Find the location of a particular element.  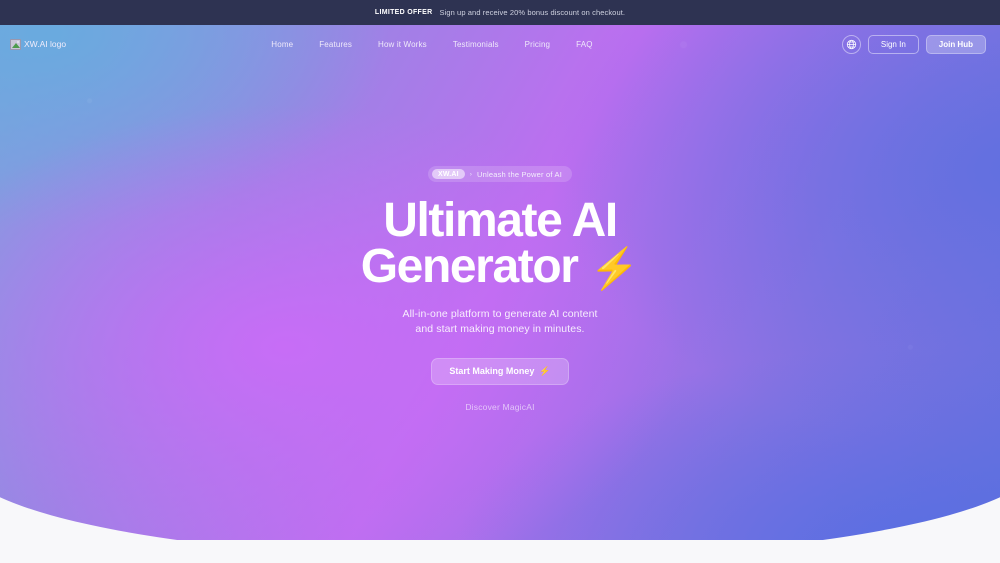

site-logo: XW.AI logo is located at coordinates (38, 44).